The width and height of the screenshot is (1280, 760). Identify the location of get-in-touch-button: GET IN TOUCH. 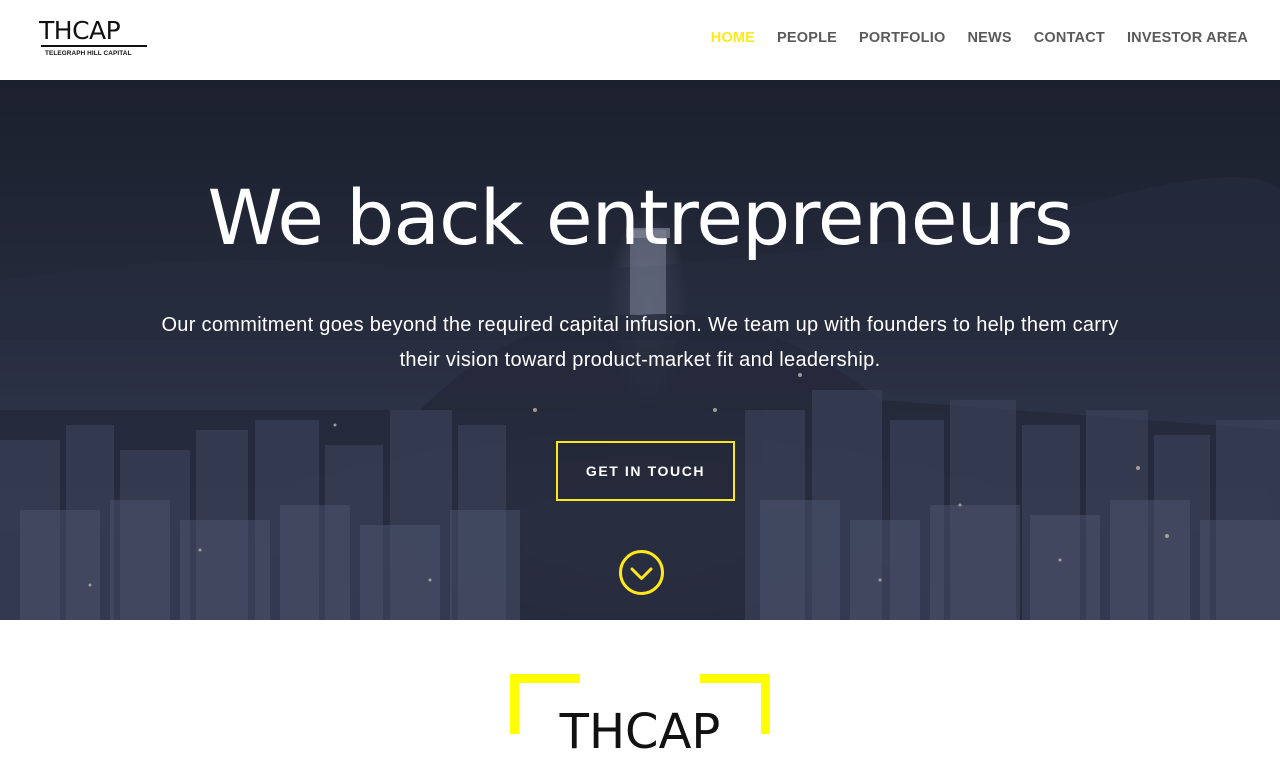
(645, 471).